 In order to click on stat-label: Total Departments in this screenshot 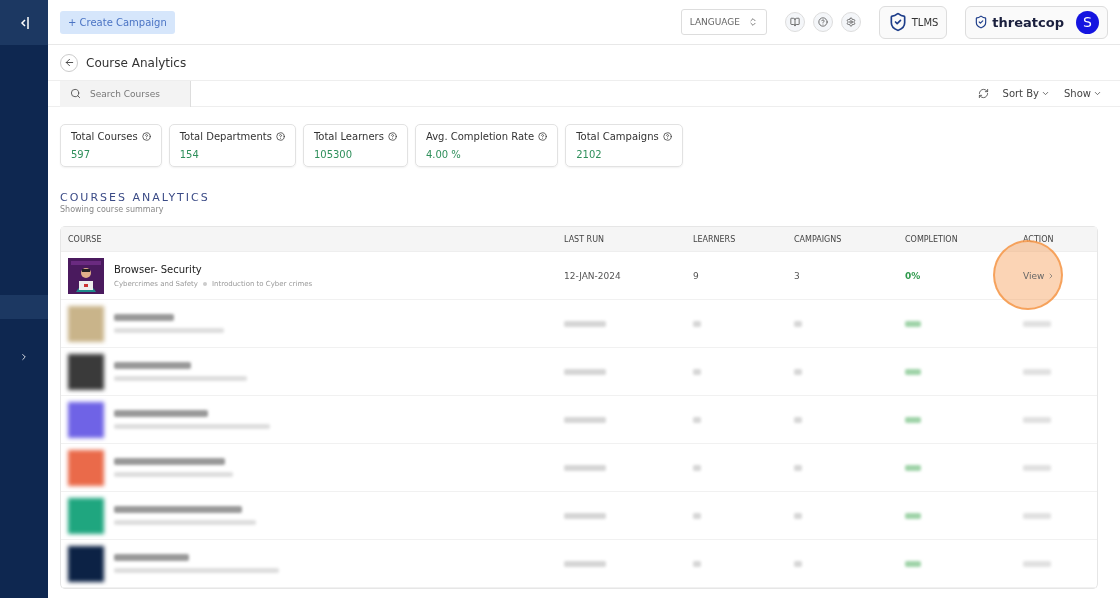, I will do `click(225, 136)`.